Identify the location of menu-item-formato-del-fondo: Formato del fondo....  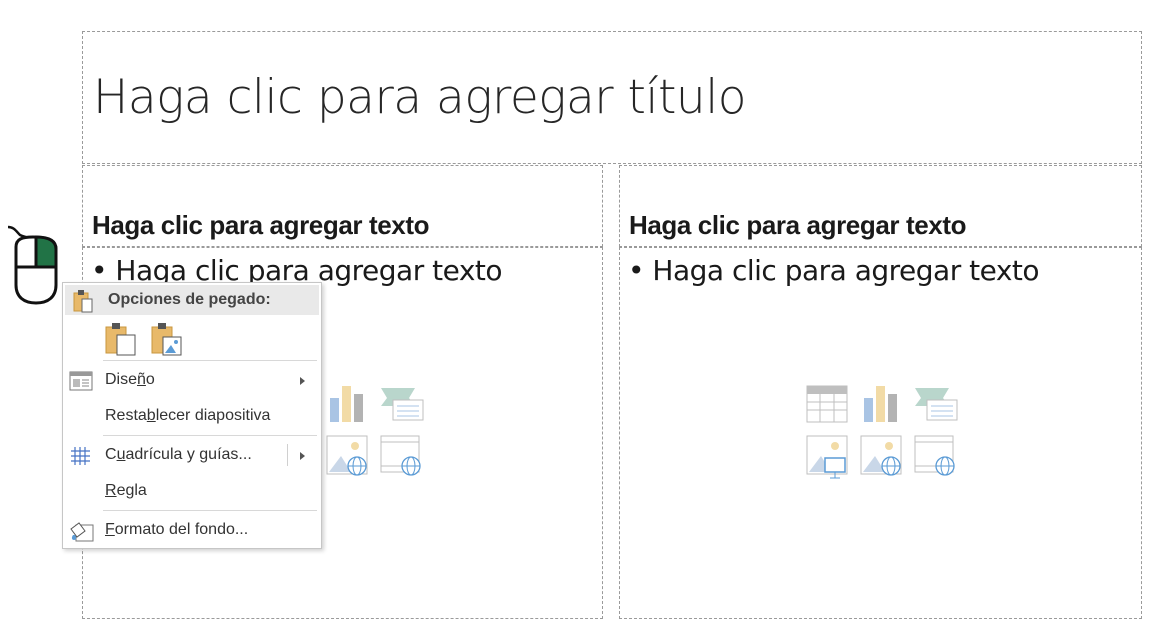
(191, 531).